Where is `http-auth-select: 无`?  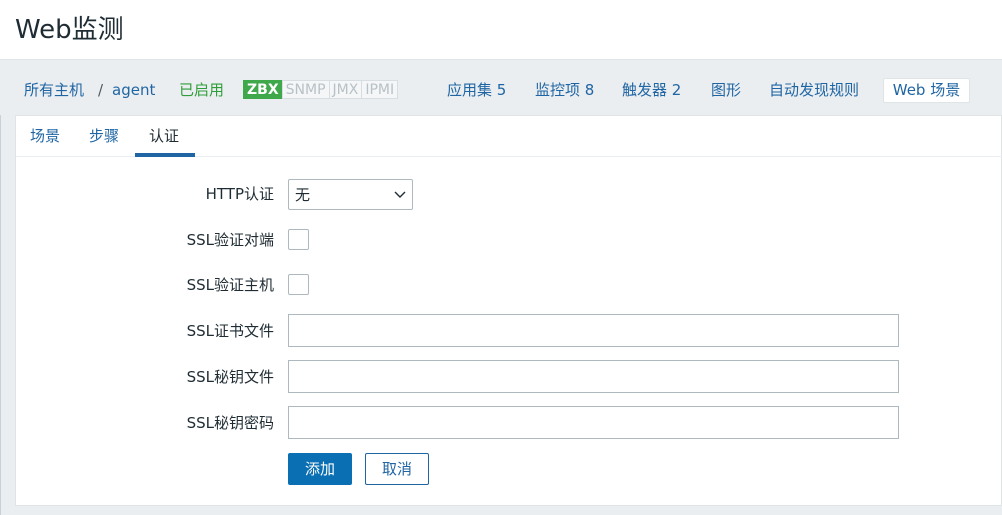
http-auth-select: 无 is located at coordinates (350, 194).